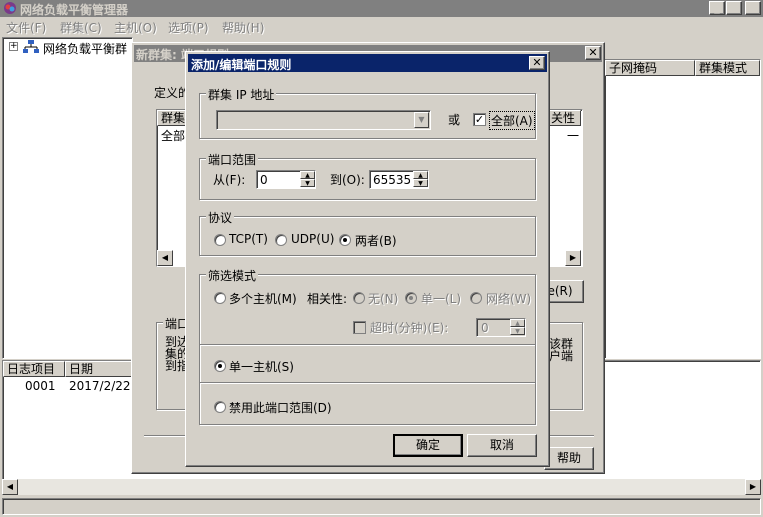  What do you see at coordinates (517, 331) in the screenshot?
I see `timeout-spin-down: ▼` at bounding box center [517, 331].